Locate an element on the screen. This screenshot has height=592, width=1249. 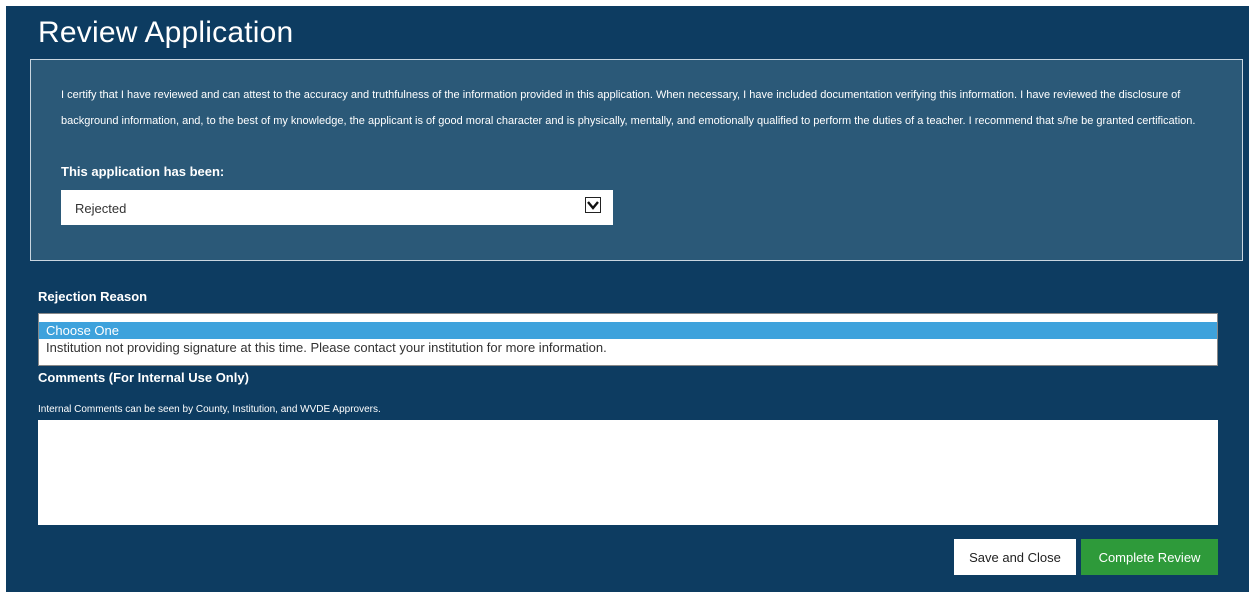
rejection-option-choose-one: Choose One is located at coordinates (628, 330).